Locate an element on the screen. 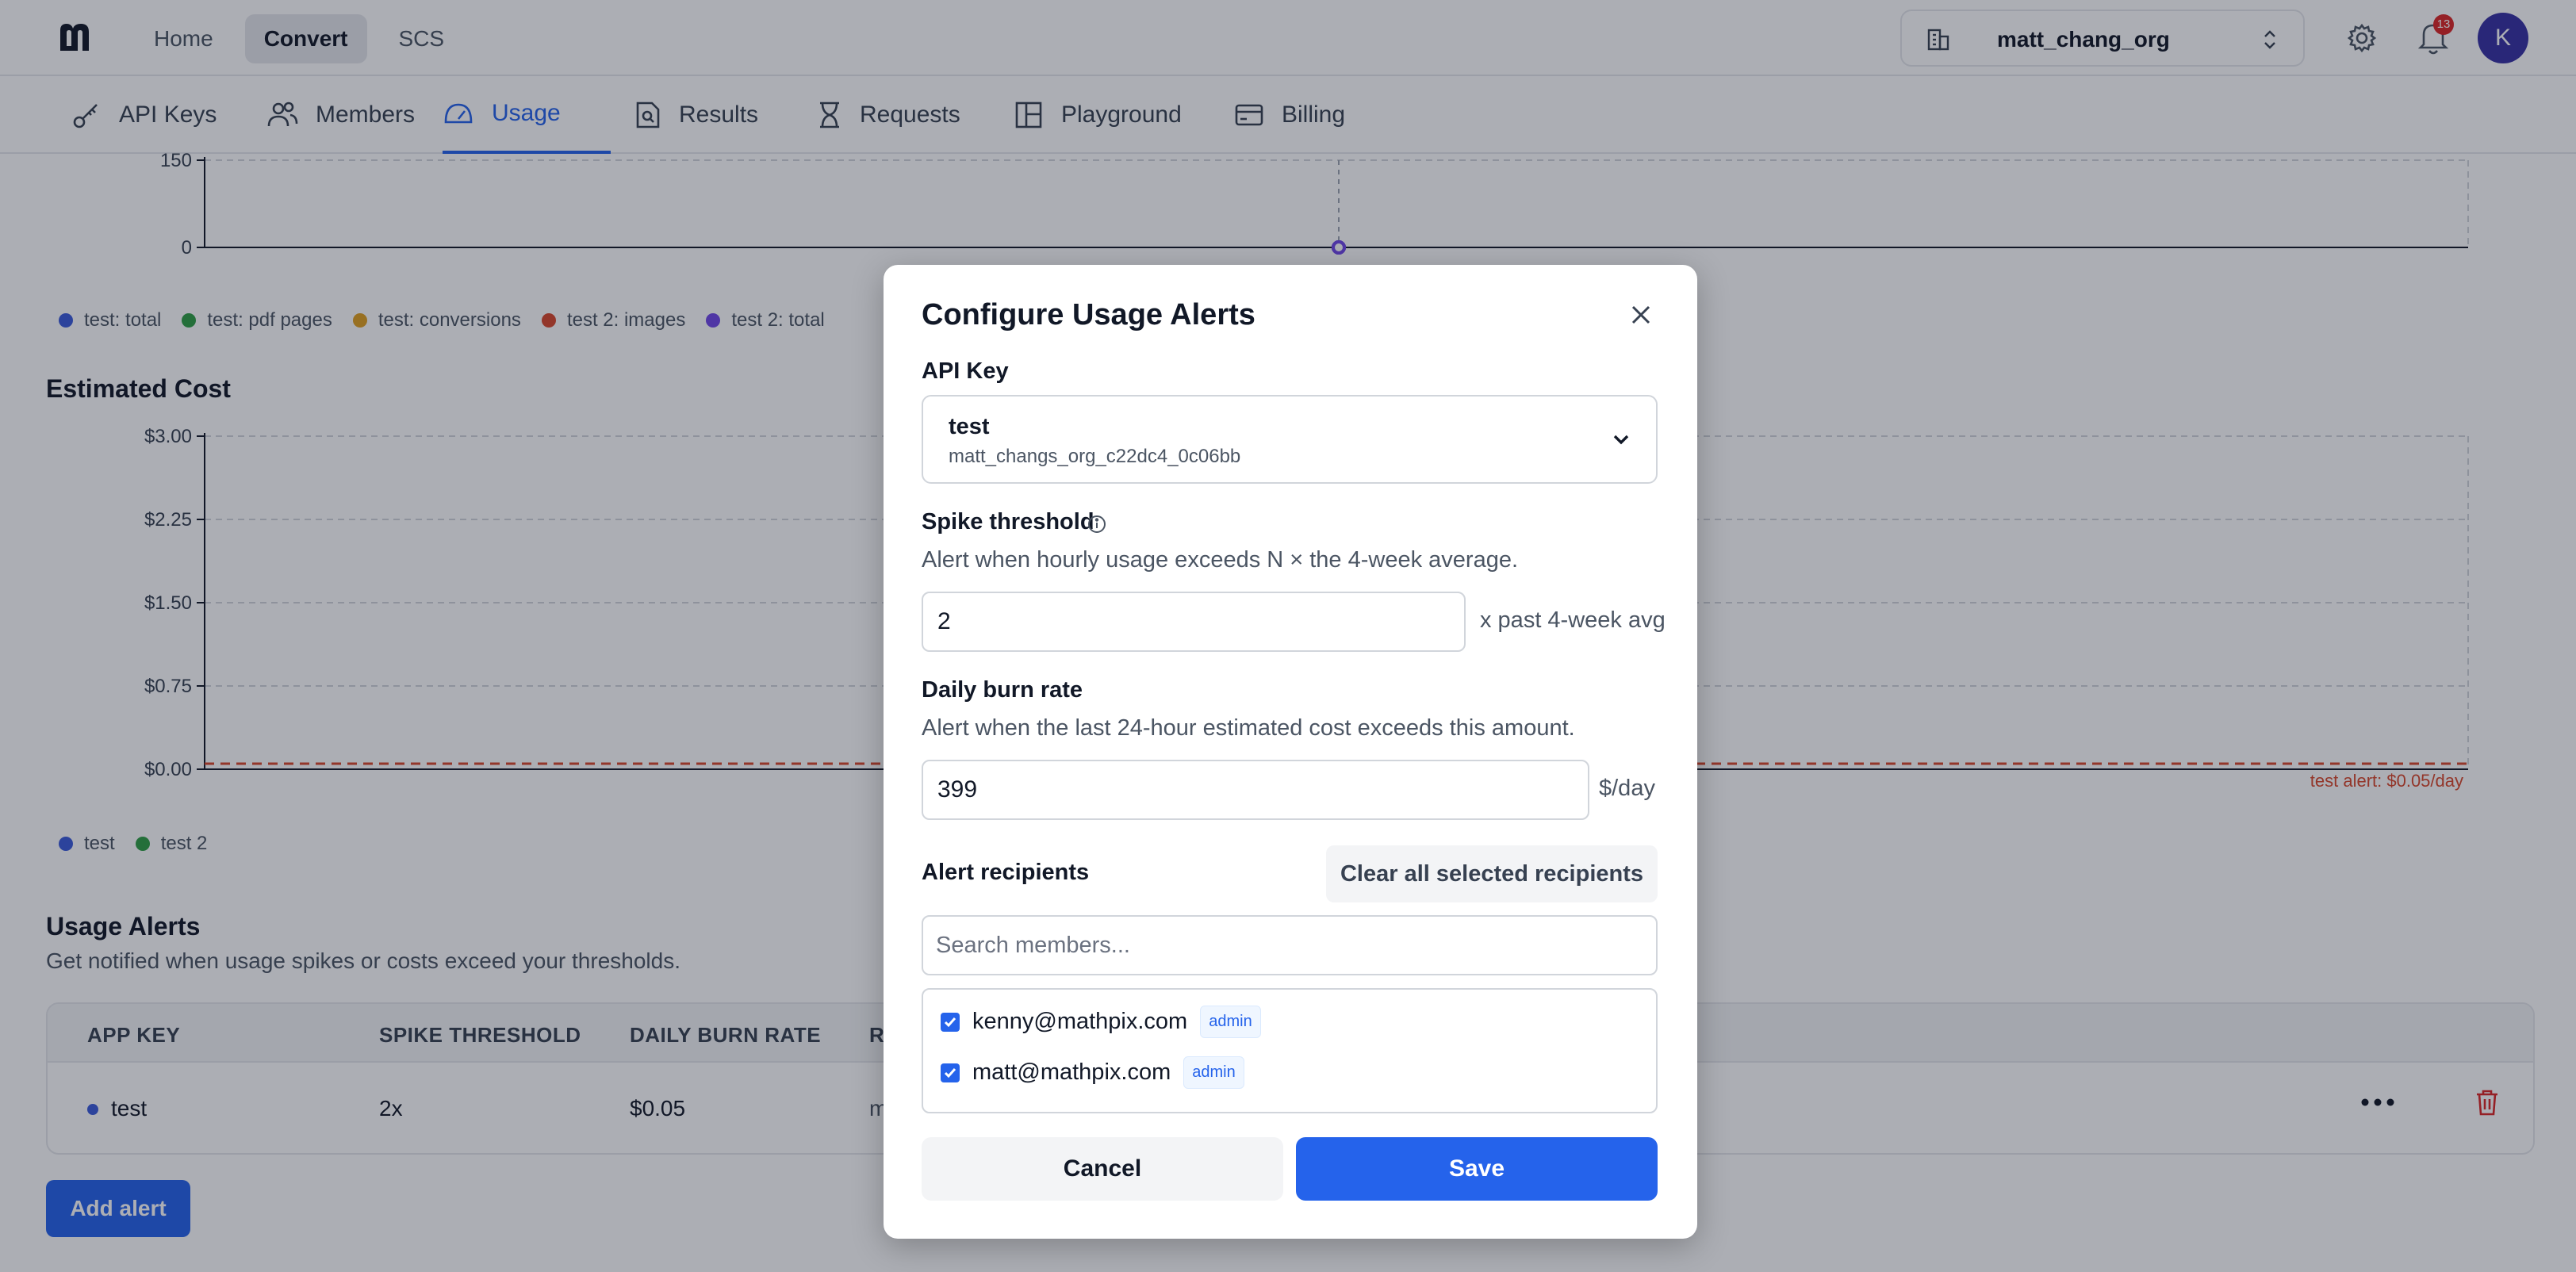 The width and height of the screenshot is (2576, 1272). list-item: kenny@mathpix.com admin is located at coordinates (1101, 1022).